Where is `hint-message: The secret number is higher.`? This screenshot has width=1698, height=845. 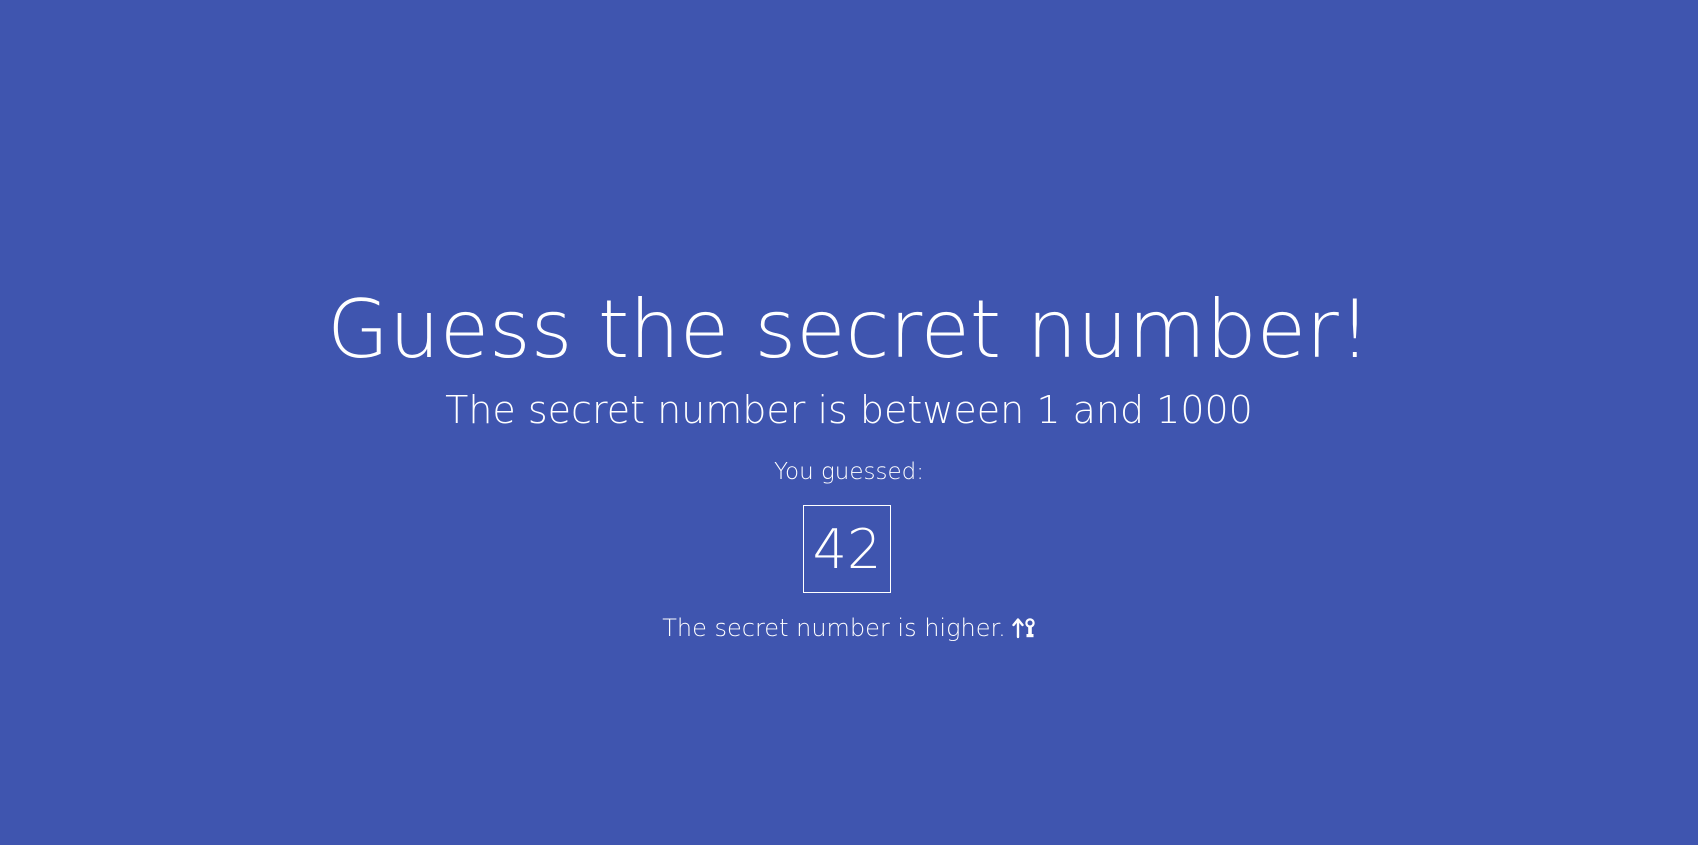 hint-message: The secret number is higher. is located at coordinates (849, 629).